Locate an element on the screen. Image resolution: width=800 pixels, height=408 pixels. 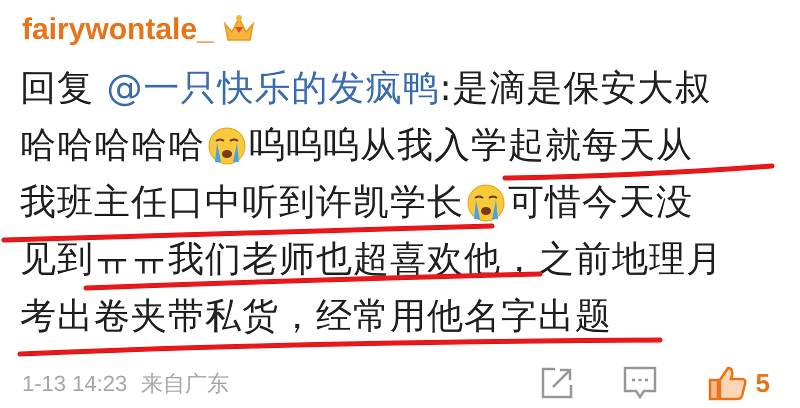
comment-text: 我班主任口中听到许凯学长 is located at coordinates (242, 202).